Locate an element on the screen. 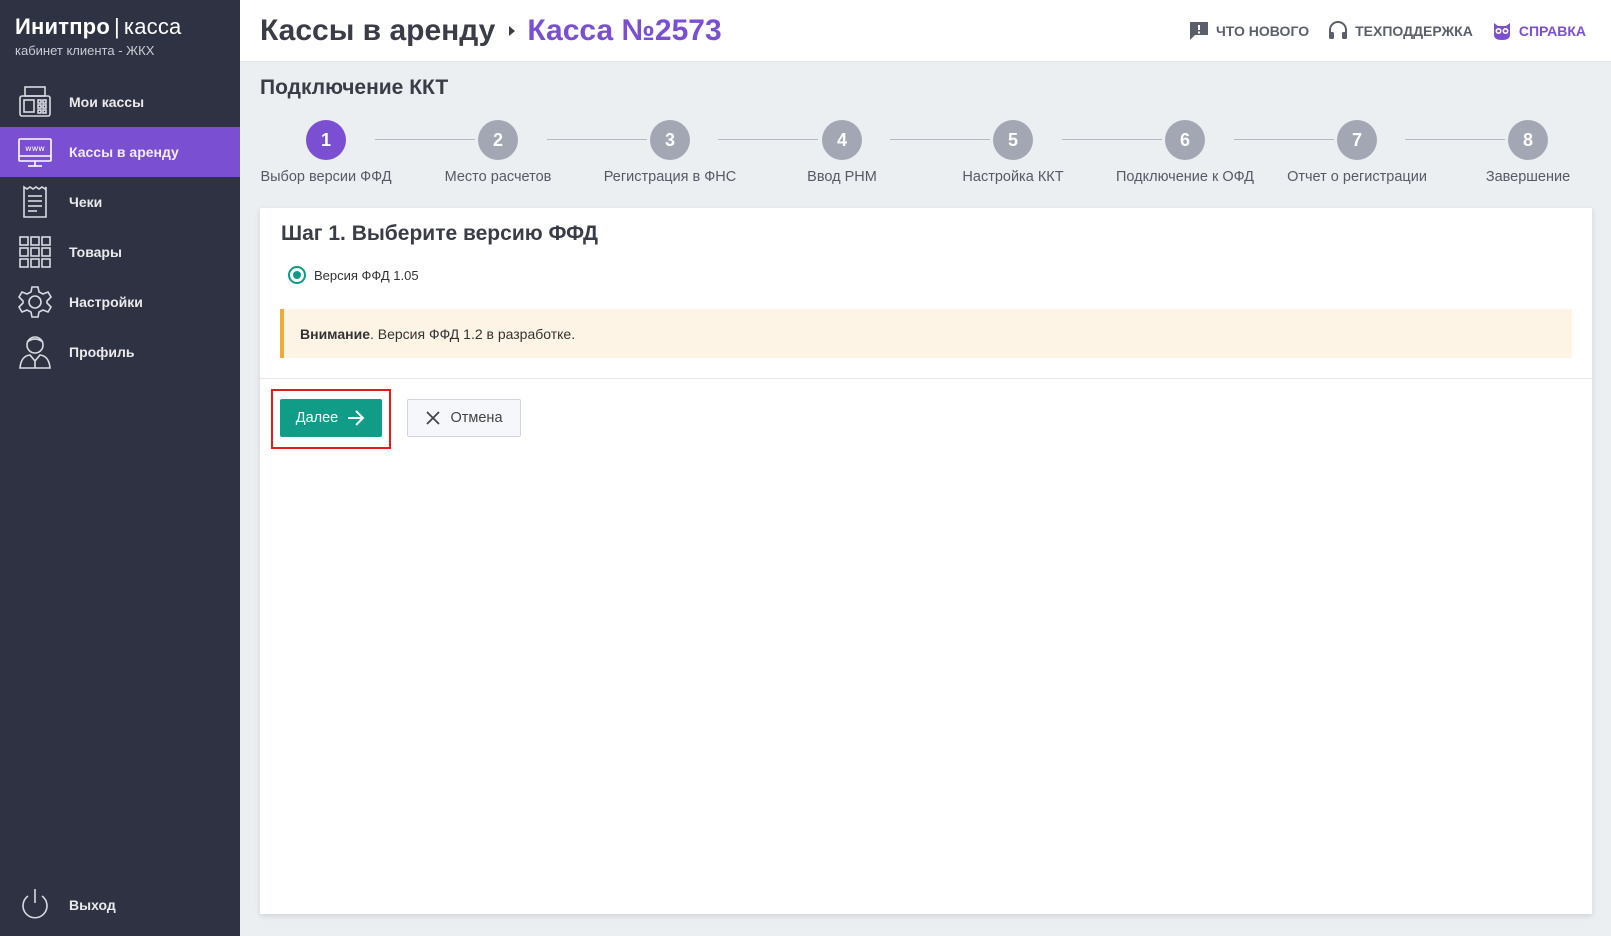  sidebar-item-label: Настройки is located at coordinates (106, 302).